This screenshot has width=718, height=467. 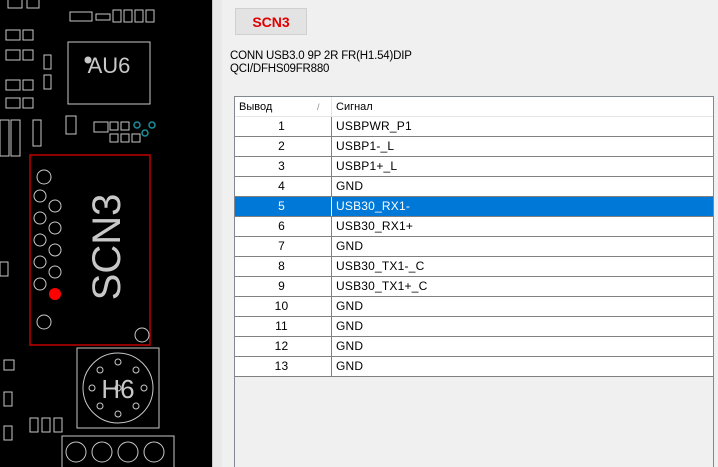 What do you see at coordinates (321, 56) in the screenshot?
I see `component-description: CONN USB3.0 9P 2R FR(H1.54)DIP` at bounding box center [321, 56].